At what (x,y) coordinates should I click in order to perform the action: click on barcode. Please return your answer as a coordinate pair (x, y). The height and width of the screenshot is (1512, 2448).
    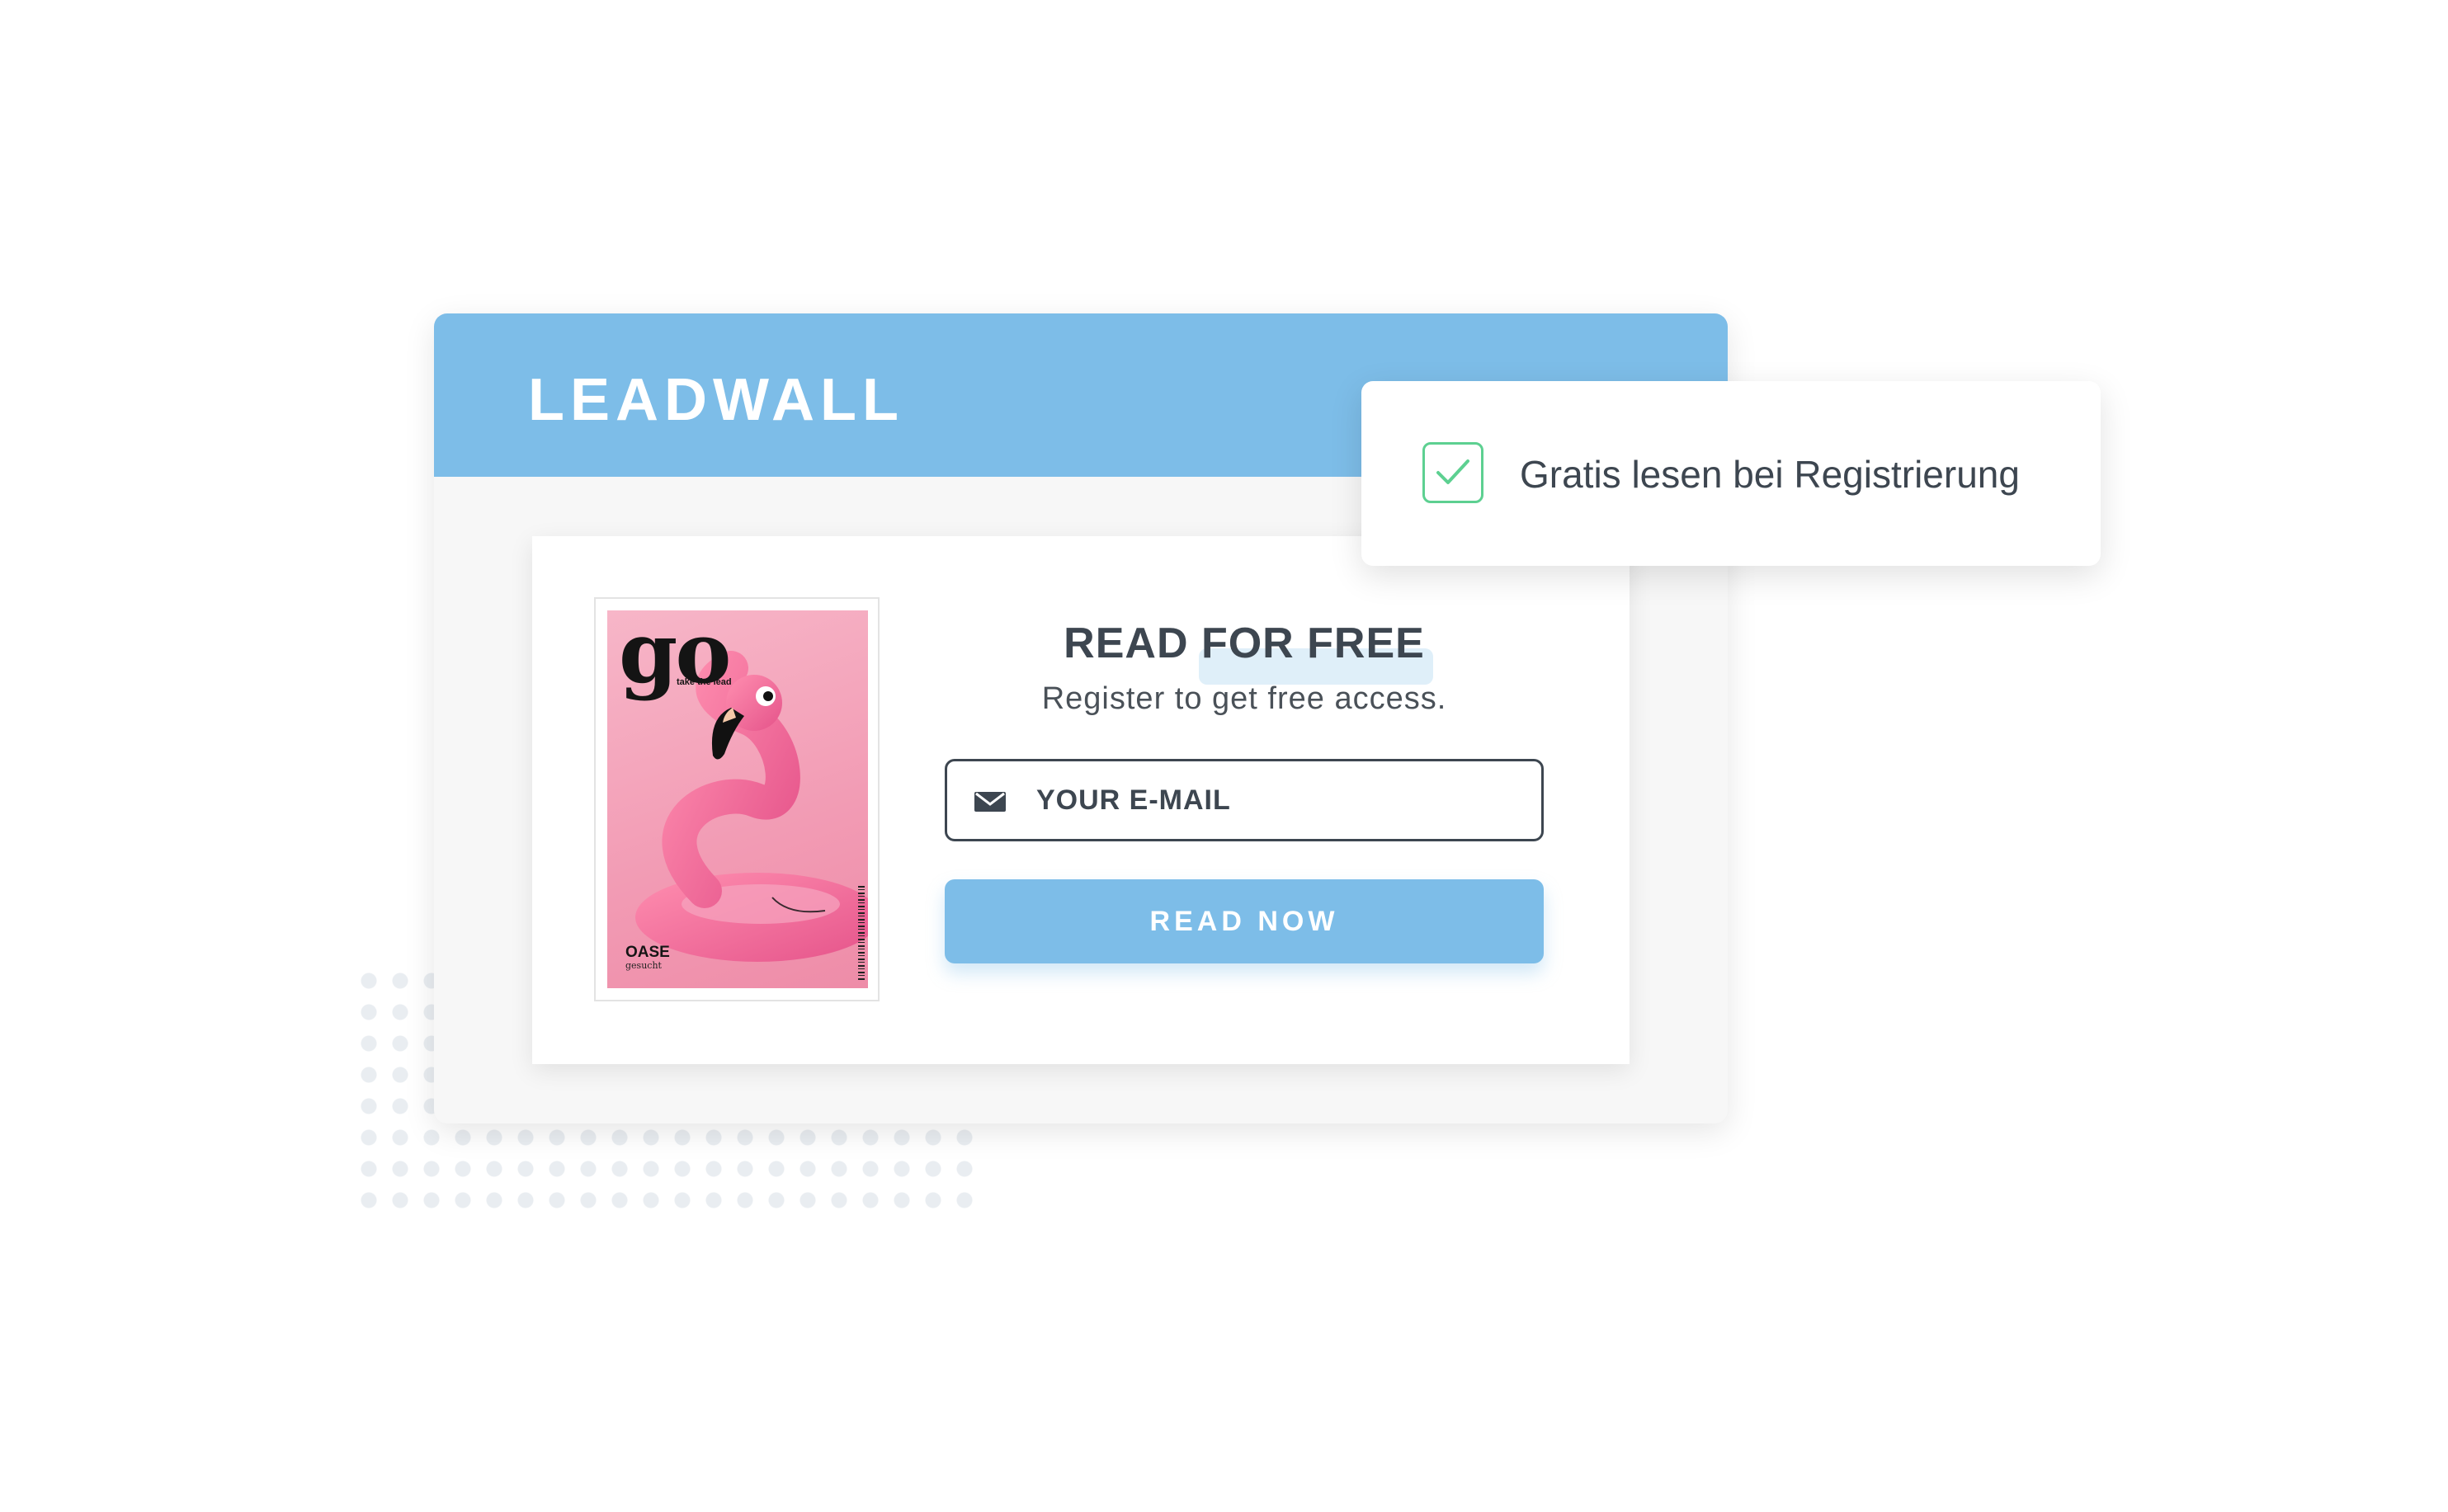
    Looking at the image, I should click on (861, 933).